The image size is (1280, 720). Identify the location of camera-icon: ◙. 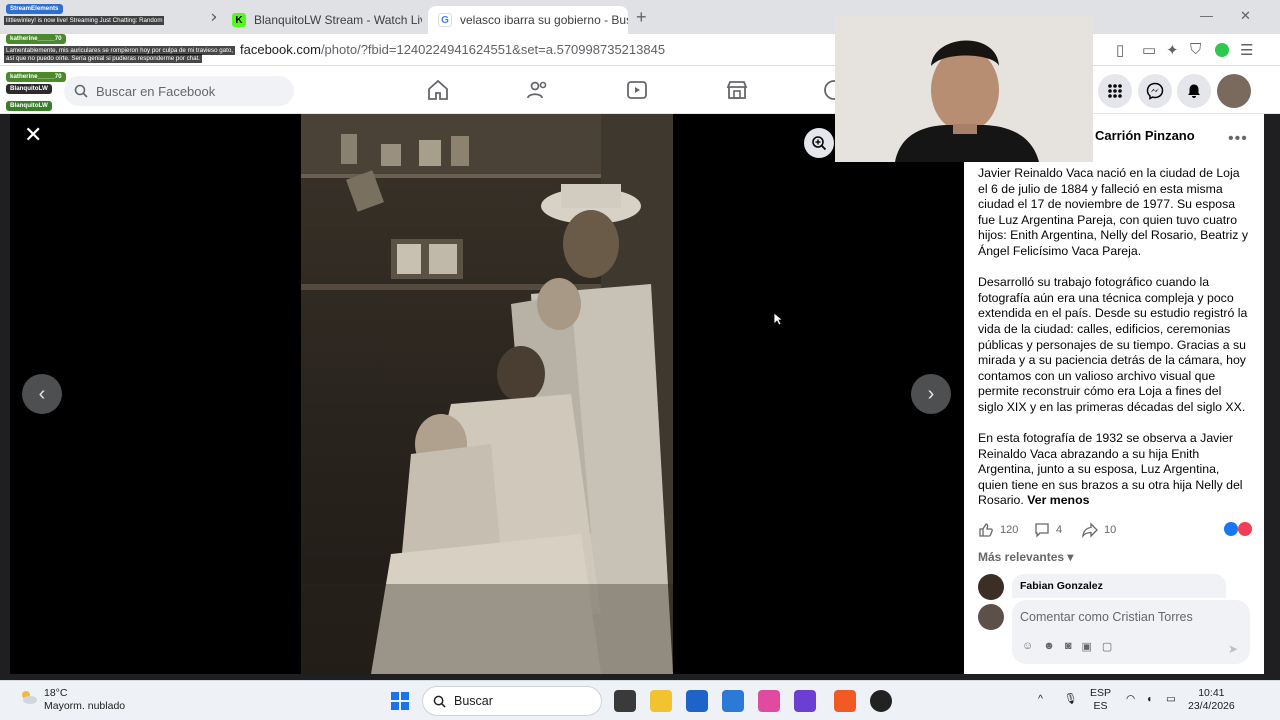
(1068, 646).